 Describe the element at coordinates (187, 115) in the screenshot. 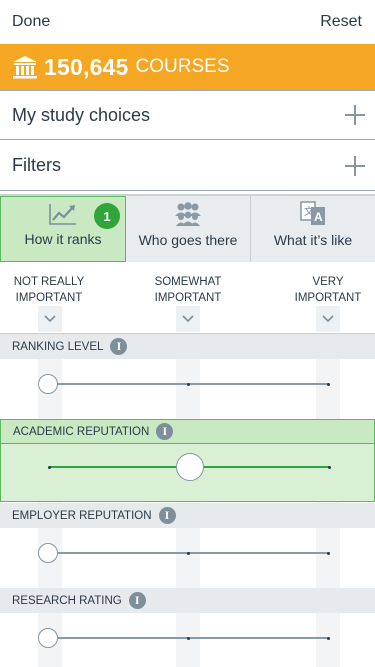

I see `study-choices-row: My study choices` at that location.